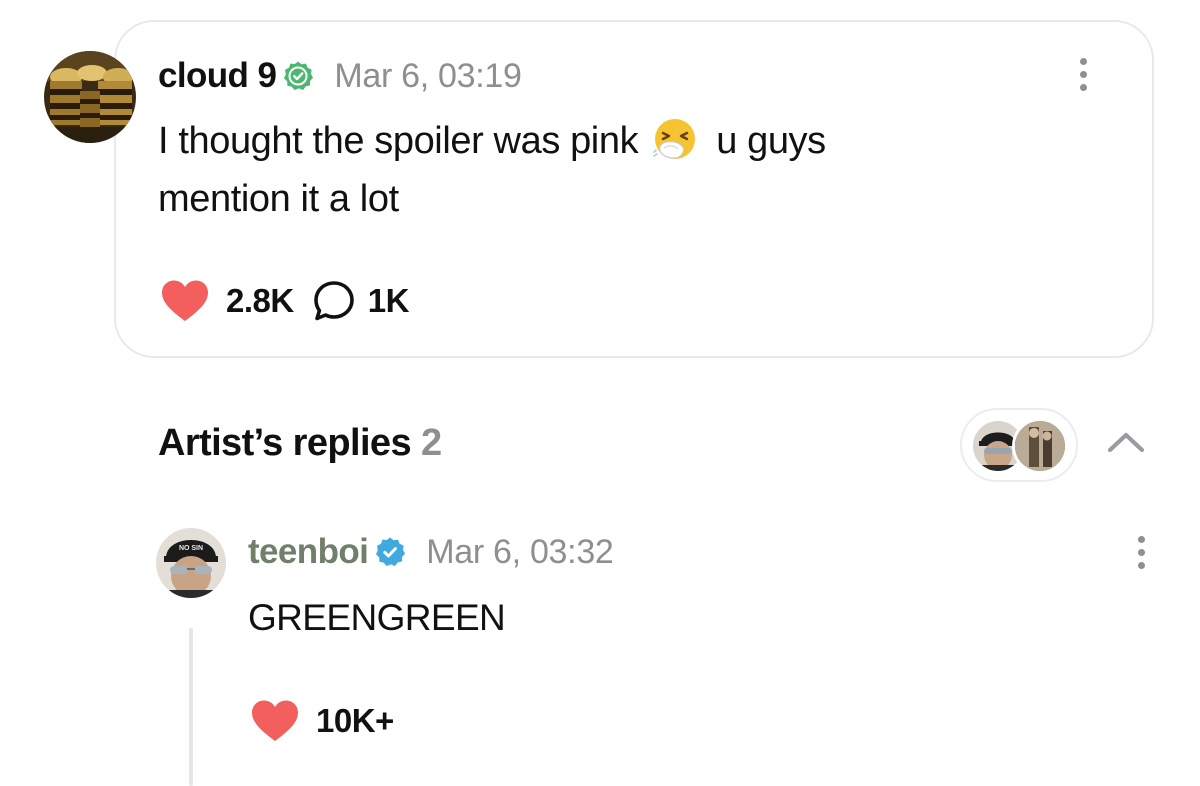 The image size is (1200, 786). I want to click on post-text-line1: I thought the spoiler was pink, so click(398, 141).